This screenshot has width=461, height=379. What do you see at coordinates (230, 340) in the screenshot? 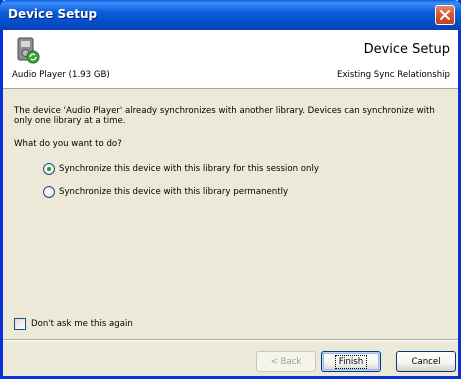
I see `footer-divider` at bounding box center [230, 340].